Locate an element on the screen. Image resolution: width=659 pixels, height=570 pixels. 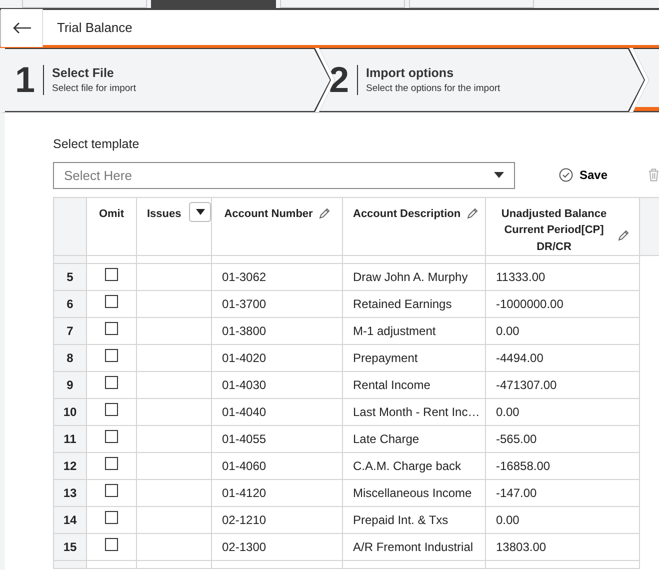
table-cell: 01-3700 is located at coordinates (277, 304).